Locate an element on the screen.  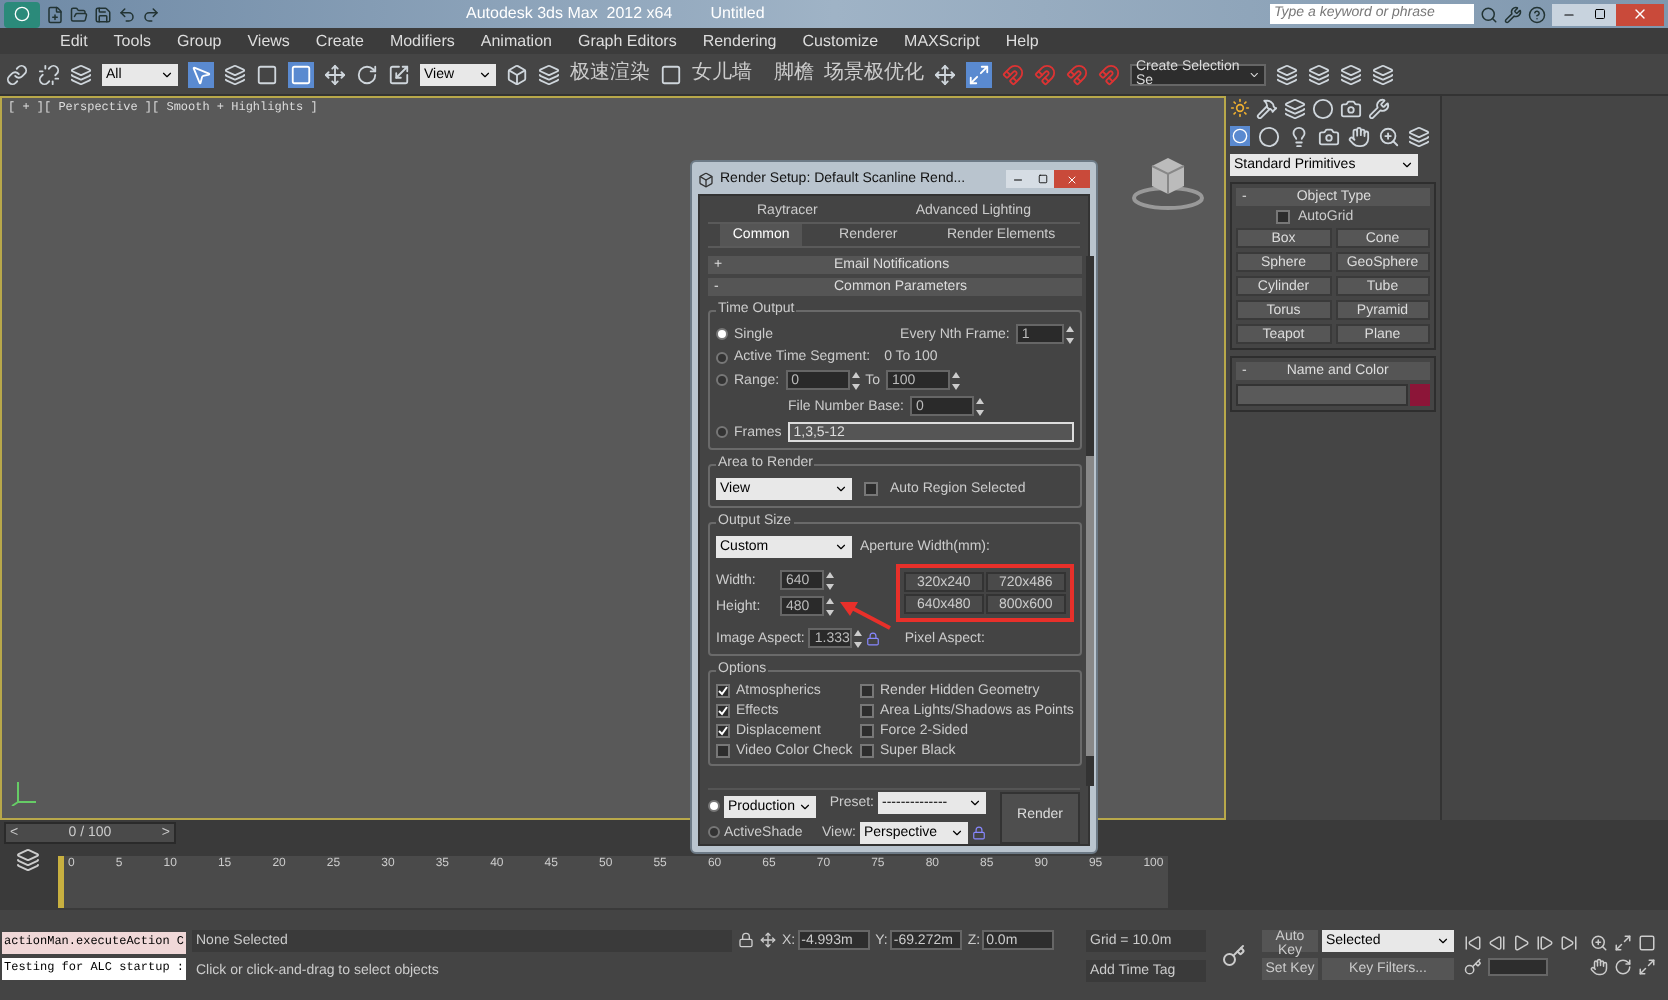
search-icon is located at coordinates (1489, 14).